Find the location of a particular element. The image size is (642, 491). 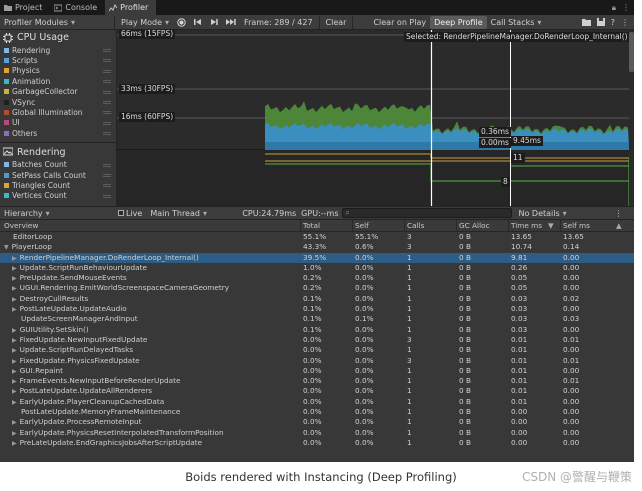

table-row: EditorLoop 55.1% 55.1% 3 0 B 13.65 13.65 is located at coordinates (317, 237).